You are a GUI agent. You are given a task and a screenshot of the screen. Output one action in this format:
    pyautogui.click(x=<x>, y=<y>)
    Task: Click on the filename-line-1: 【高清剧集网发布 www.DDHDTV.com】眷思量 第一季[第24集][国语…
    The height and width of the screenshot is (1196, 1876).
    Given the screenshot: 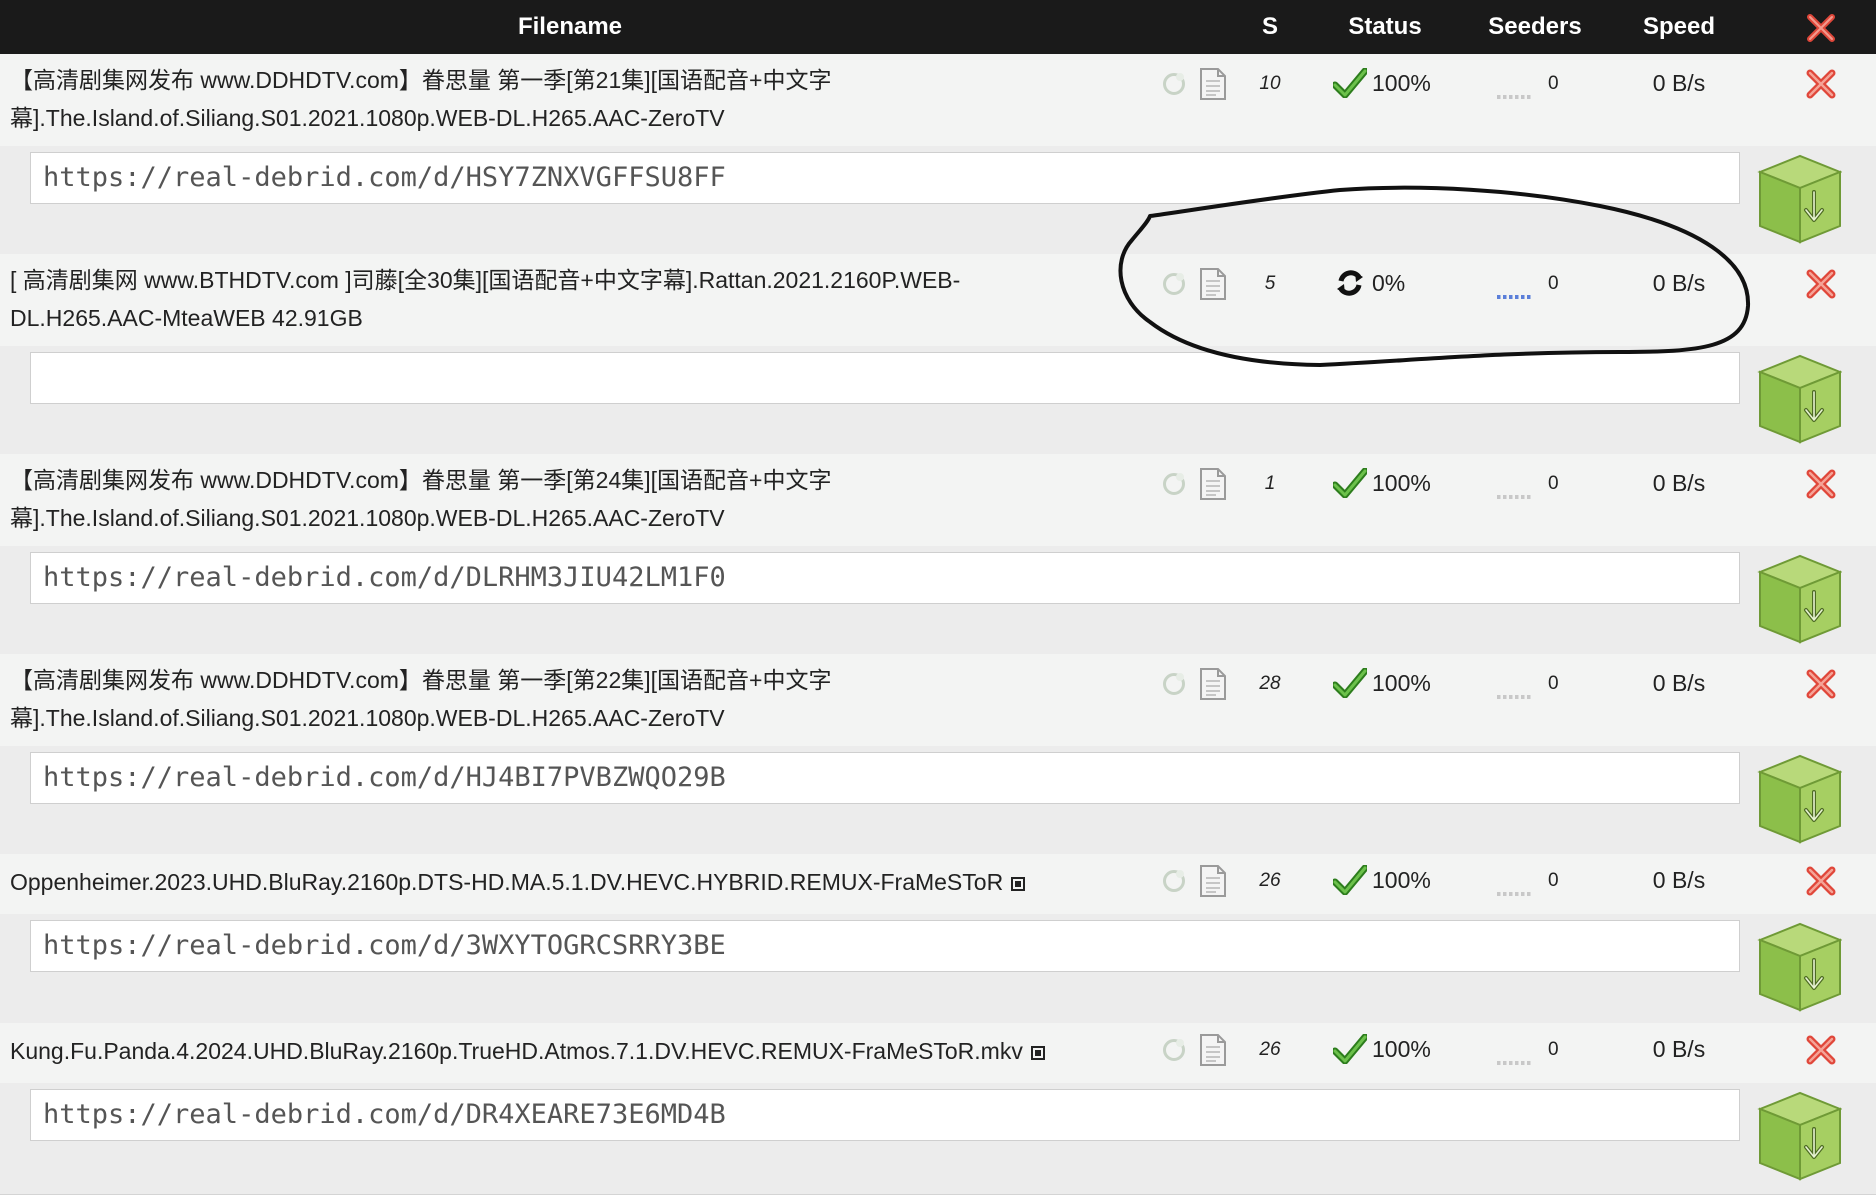 What is the action you would take?
    pyautogui.click(x=421, y=480)
    